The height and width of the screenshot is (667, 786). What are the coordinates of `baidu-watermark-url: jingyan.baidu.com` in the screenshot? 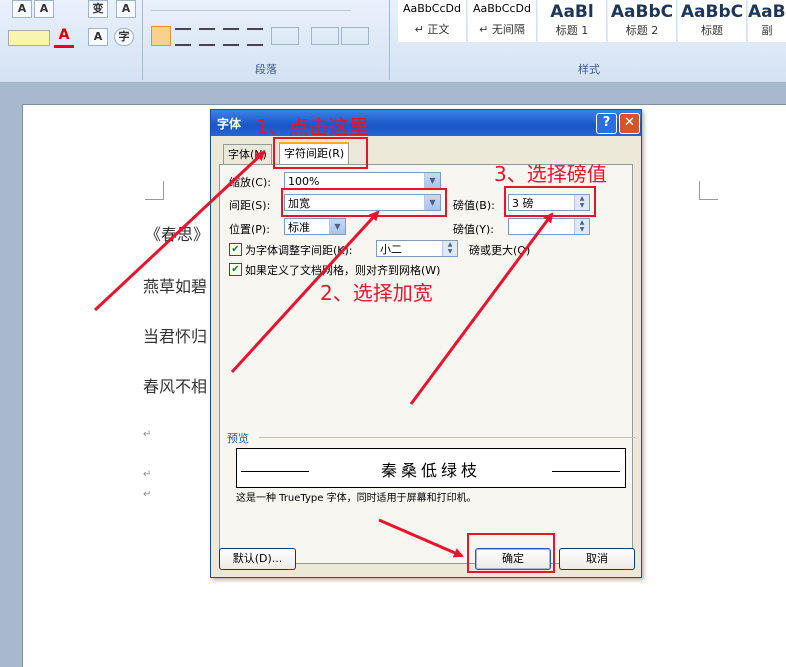 It's located at (656, 633).